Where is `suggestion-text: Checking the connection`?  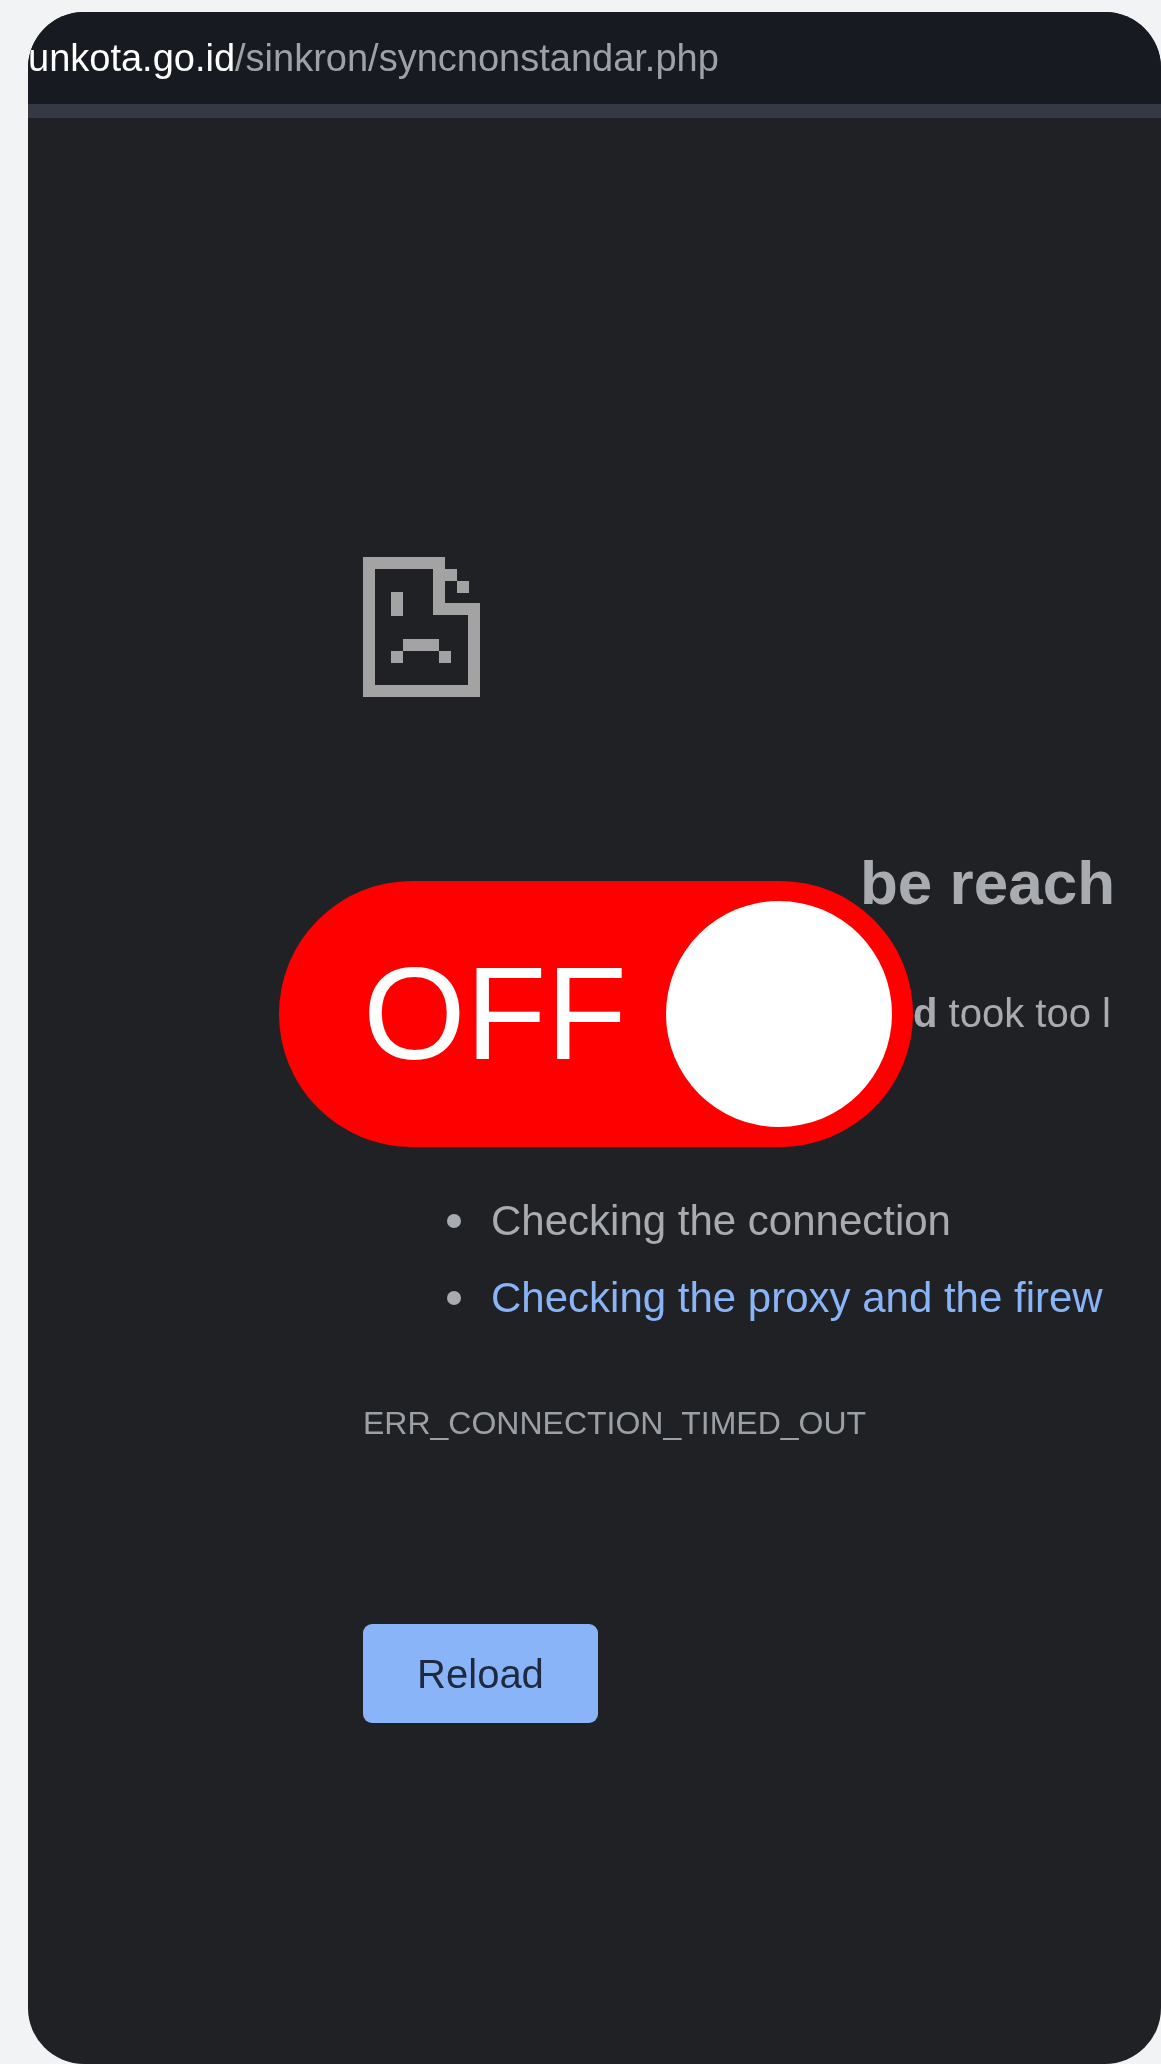
suggestion-text: Checking the connection is located at coordinates (721, 1221).